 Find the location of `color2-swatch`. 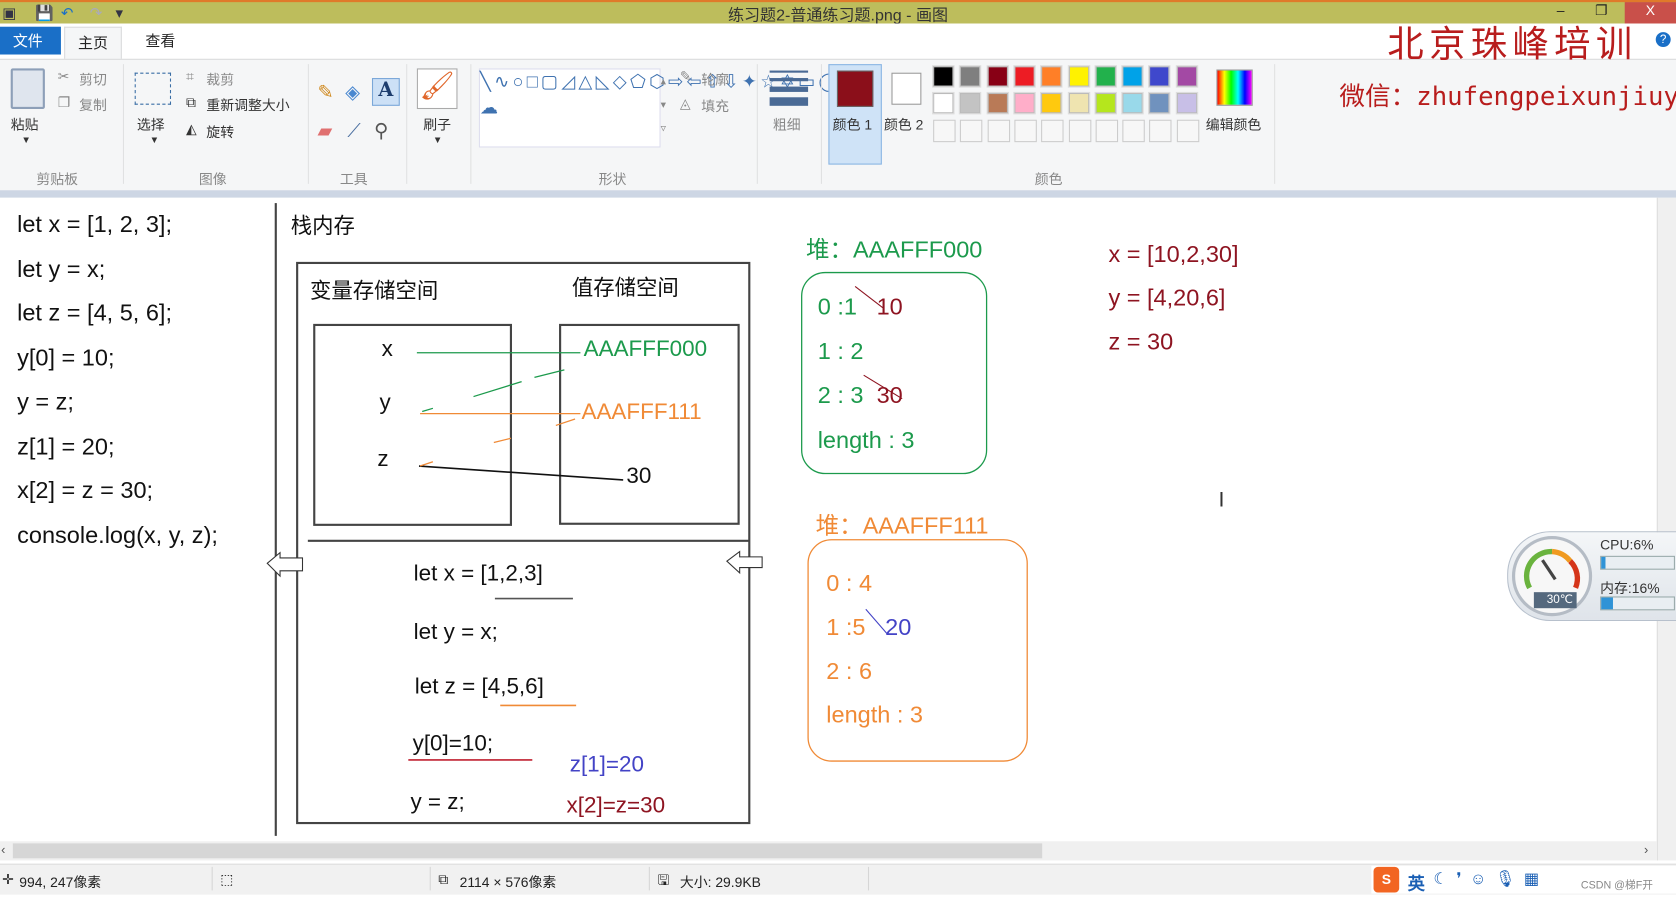

color2-swatch is located at coordinates (906, 88).